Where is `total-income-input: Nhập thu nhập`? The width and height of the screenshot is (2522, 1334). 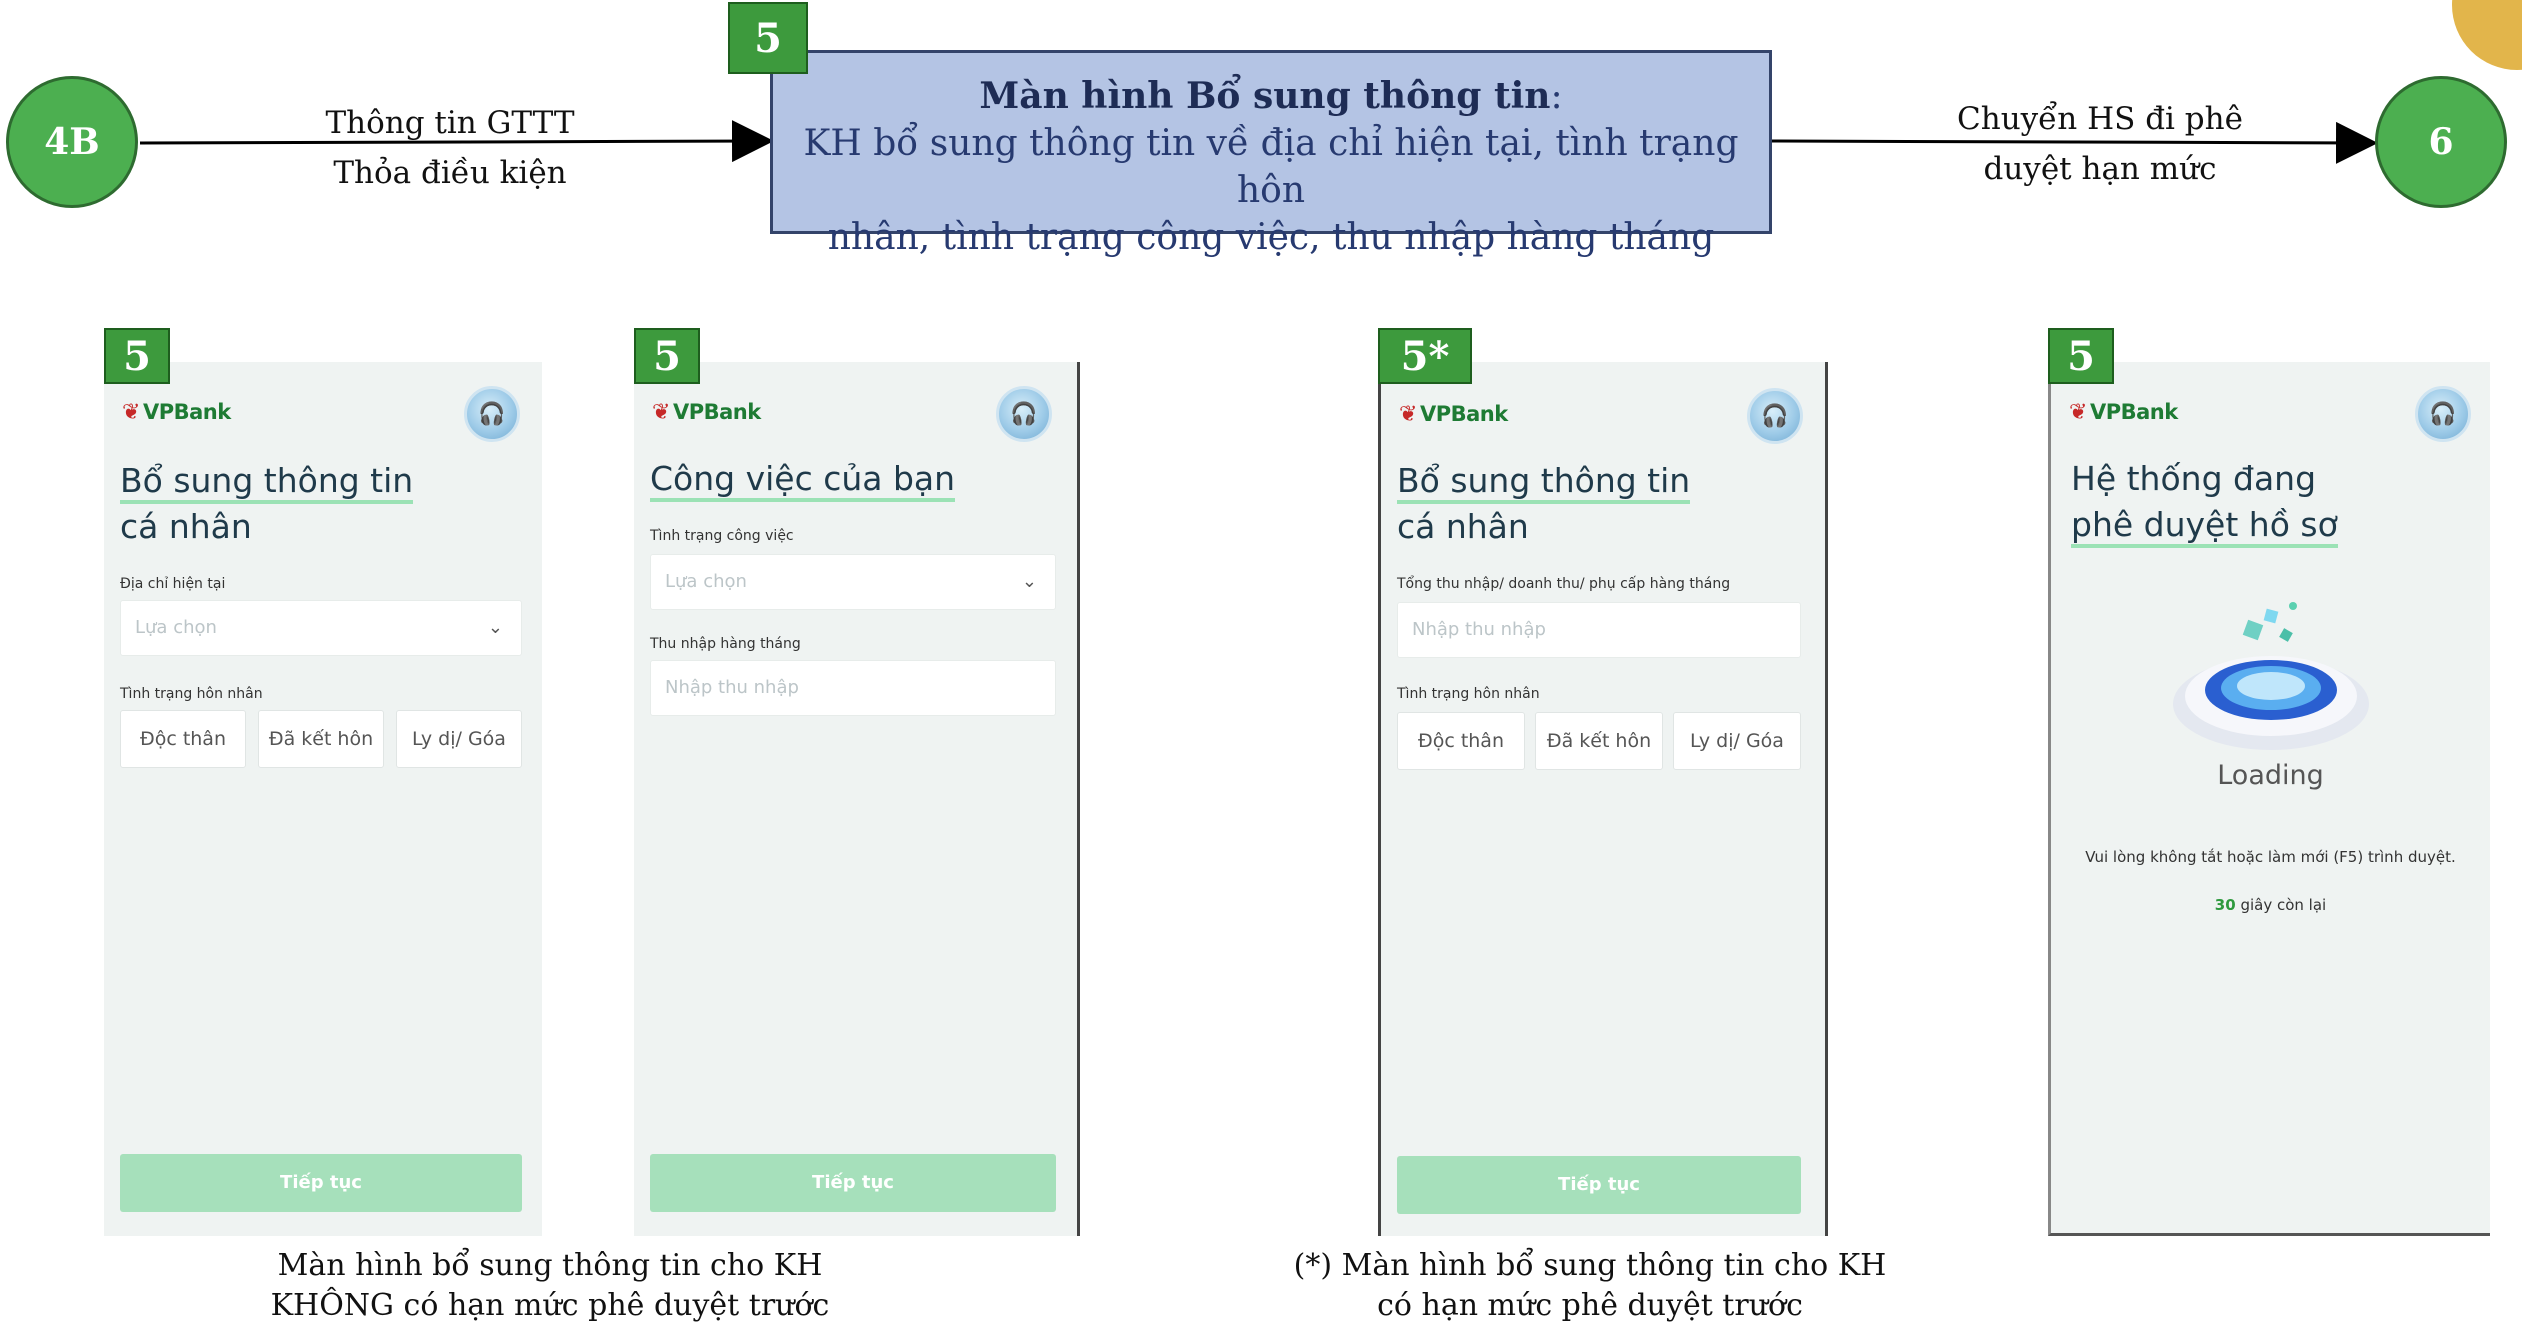 total-income-input: Nhập thu nhập is located at coordinates (1599, 630).